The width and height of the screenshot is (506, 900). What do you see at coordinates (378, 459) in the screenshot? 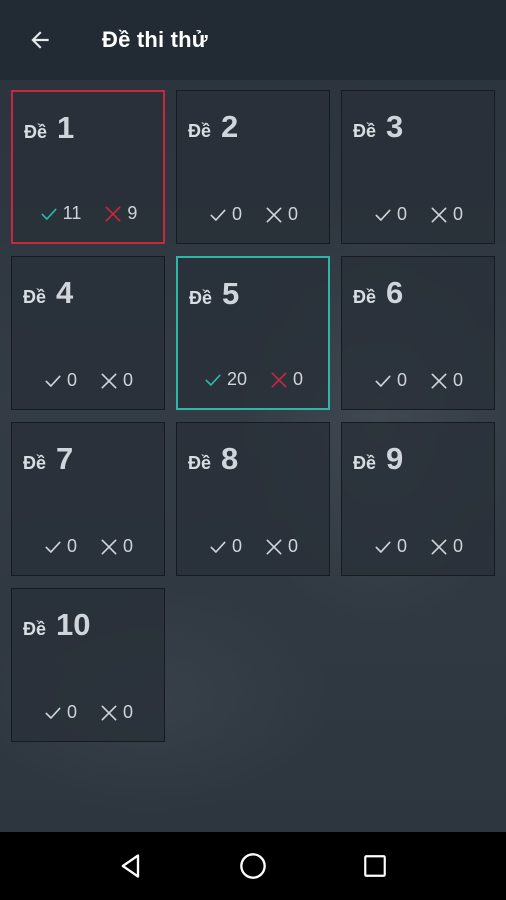
I see `card-title: Đề 9` at bounding box center [378, 459].